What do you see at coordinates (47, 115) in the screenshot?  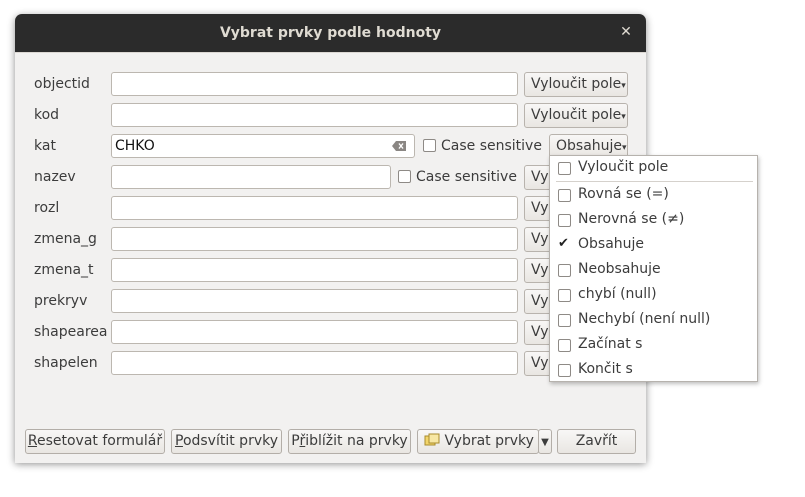 I see `field-label-kod: kod` at bounding box center [47, 115].